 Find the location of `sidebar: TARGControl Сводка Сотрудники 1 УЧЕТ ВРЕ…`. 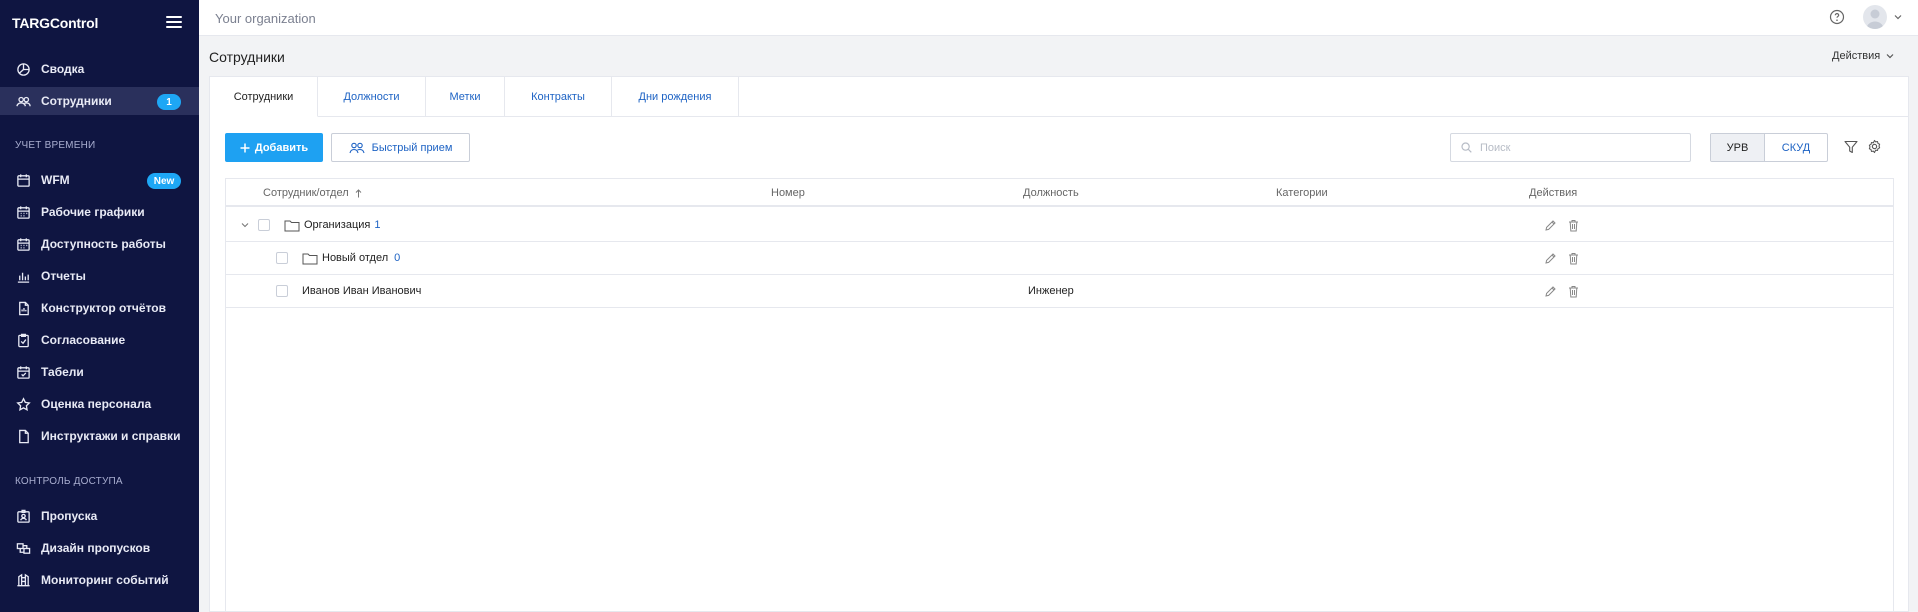

sidebar: TARGControl Сводка Сотрудники 1 УЧЕТ ВРЕ… is located at coordinates (99, 306).